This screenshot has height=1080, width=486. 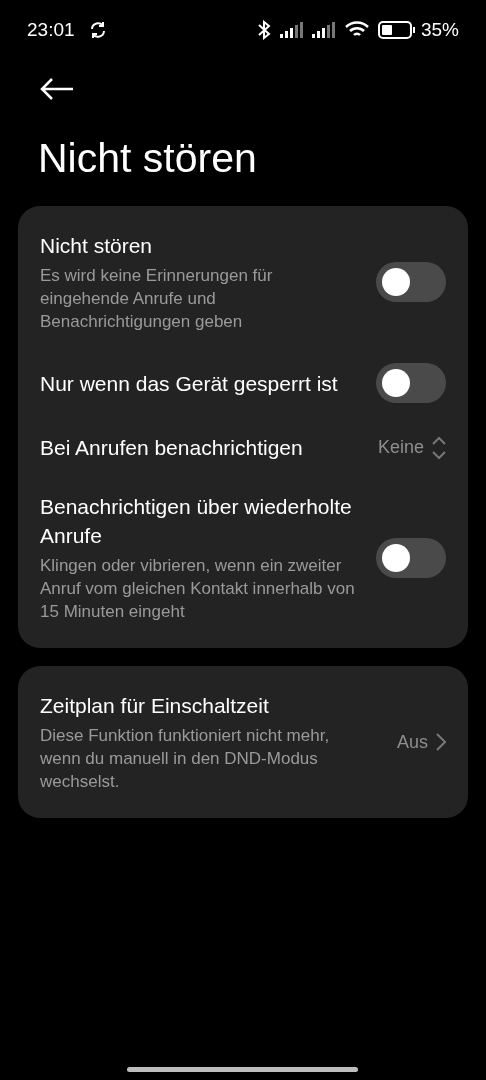 What do you see at coordinates (439, 29) in the screenshot?
I see `battery-percent: 35%` at bounding box center [439, 29].